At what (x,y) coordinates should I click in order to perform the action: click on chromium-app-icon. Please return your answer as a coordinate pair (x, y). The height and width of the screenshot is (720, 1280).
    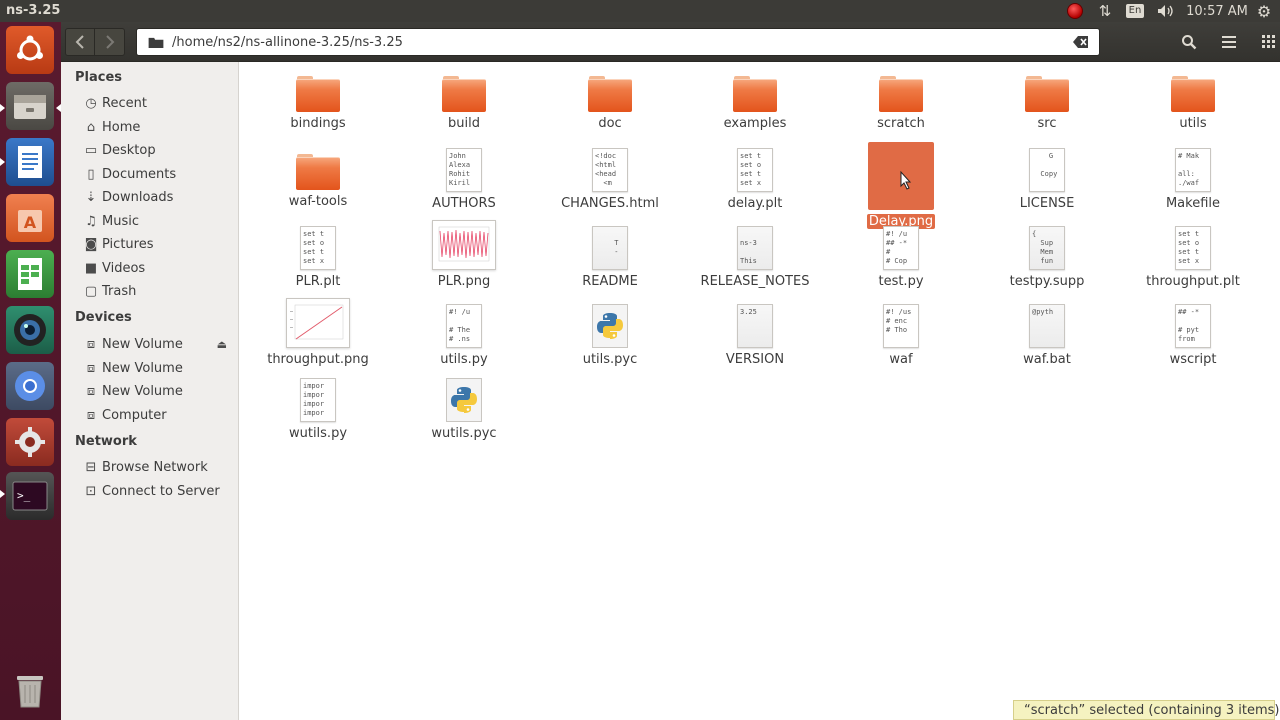
    Looking at the image, I should click on (30, 386).